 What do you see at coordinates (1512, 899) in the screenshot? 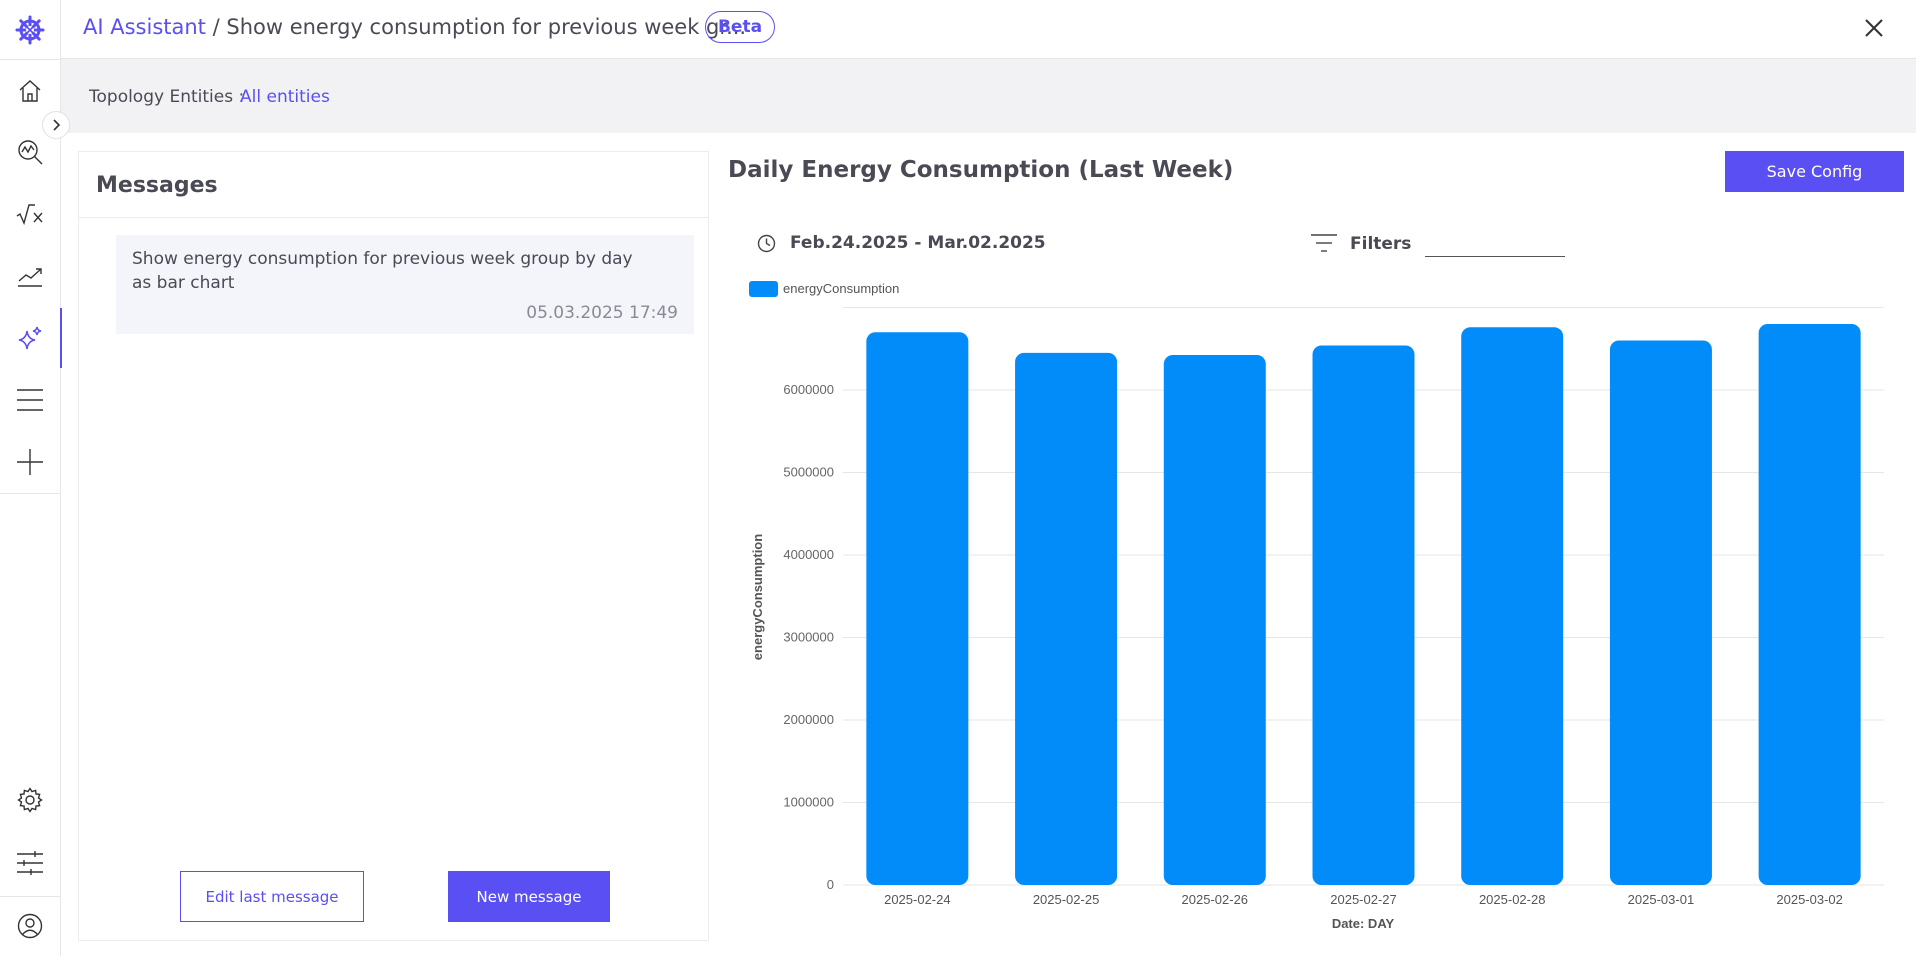
I see `x-tick-label: 2025-02-28` at bounding box center [1512, 899].